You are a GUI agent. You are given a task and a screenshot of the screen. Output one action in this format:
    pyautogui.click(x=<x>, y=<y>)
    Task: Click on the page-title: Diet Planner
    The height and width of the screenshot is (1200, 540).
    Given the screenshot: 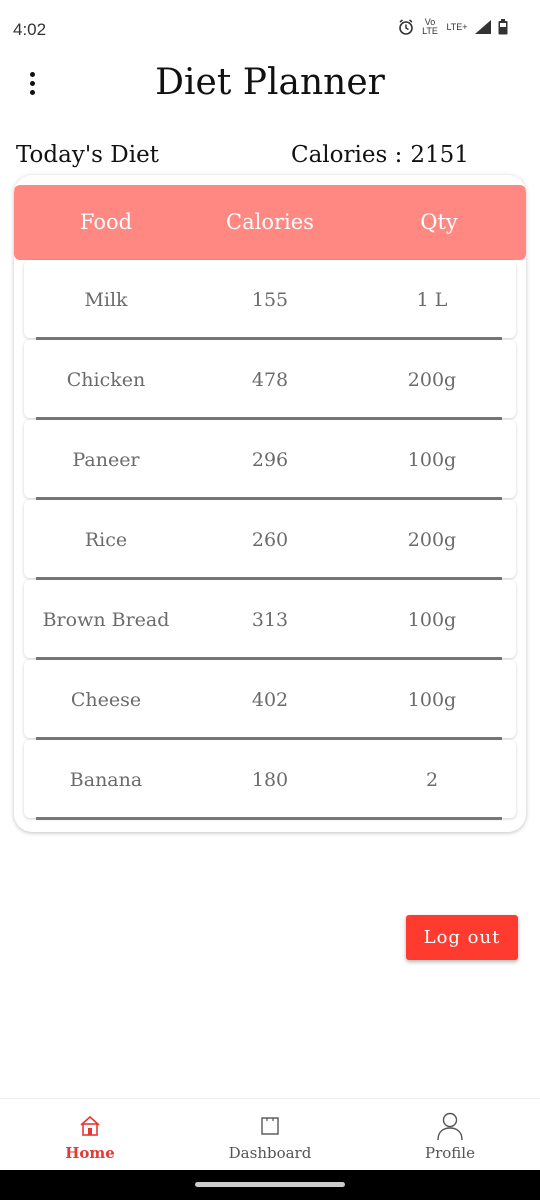 What is the action you would take?
    pyautogui.click(x=270, y=82)
    